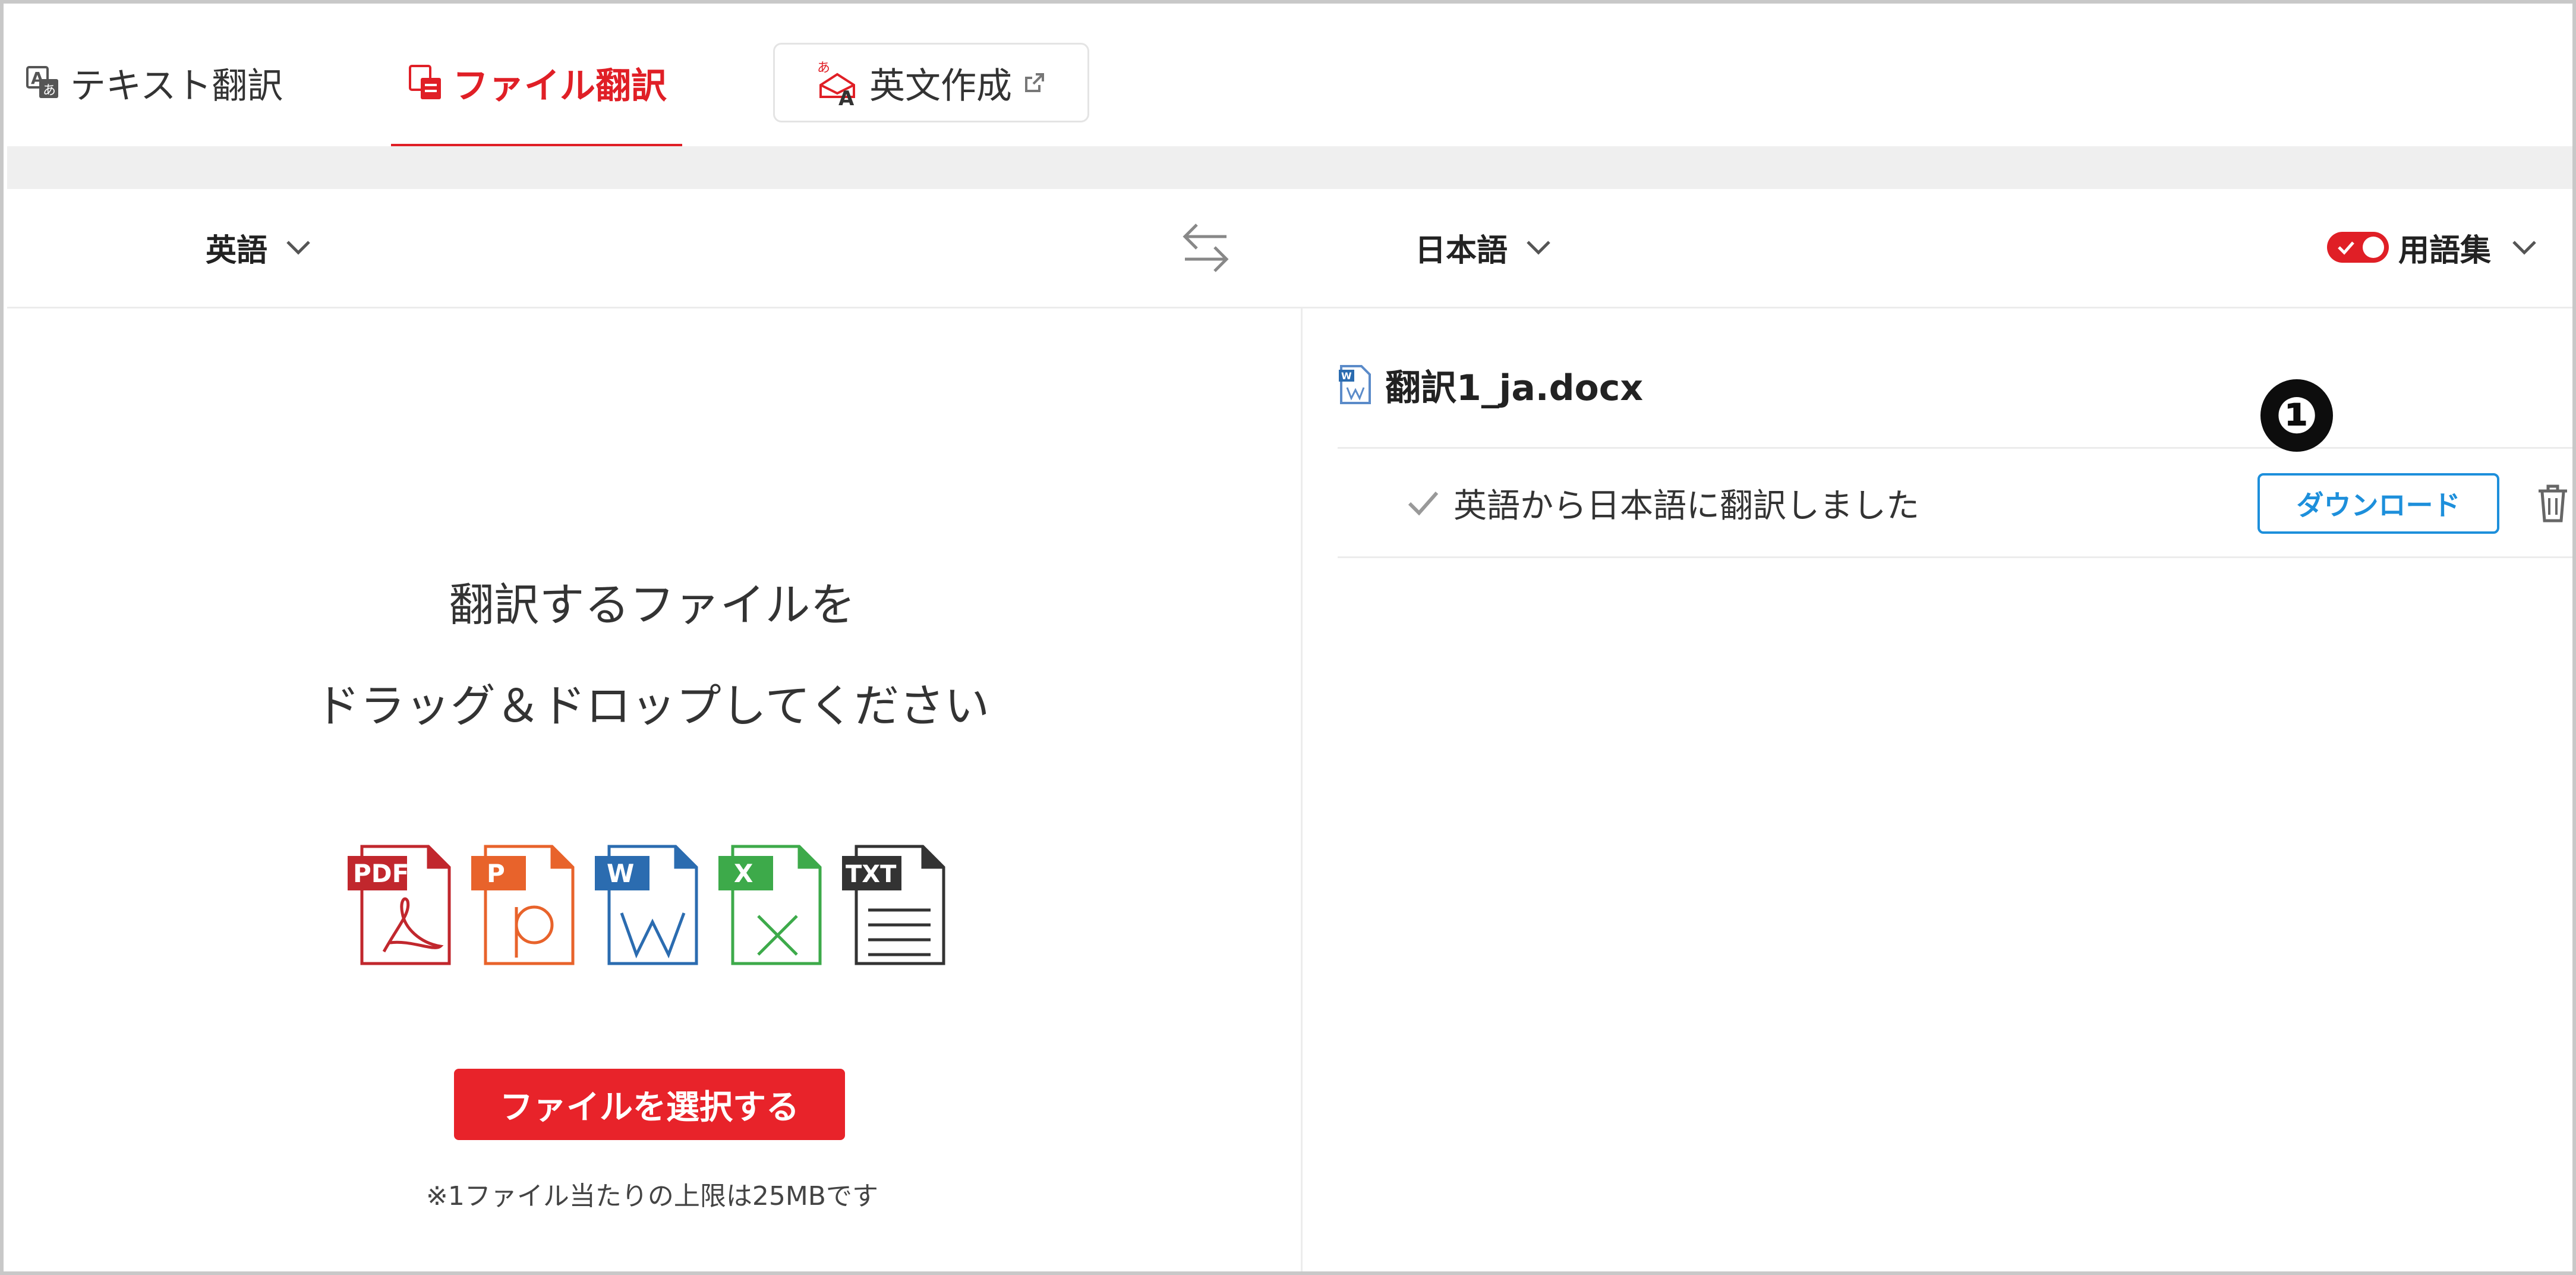 The height and width of the screenshot is (1275, 2576). I want to click on svg-text: X, so click(744, 873).